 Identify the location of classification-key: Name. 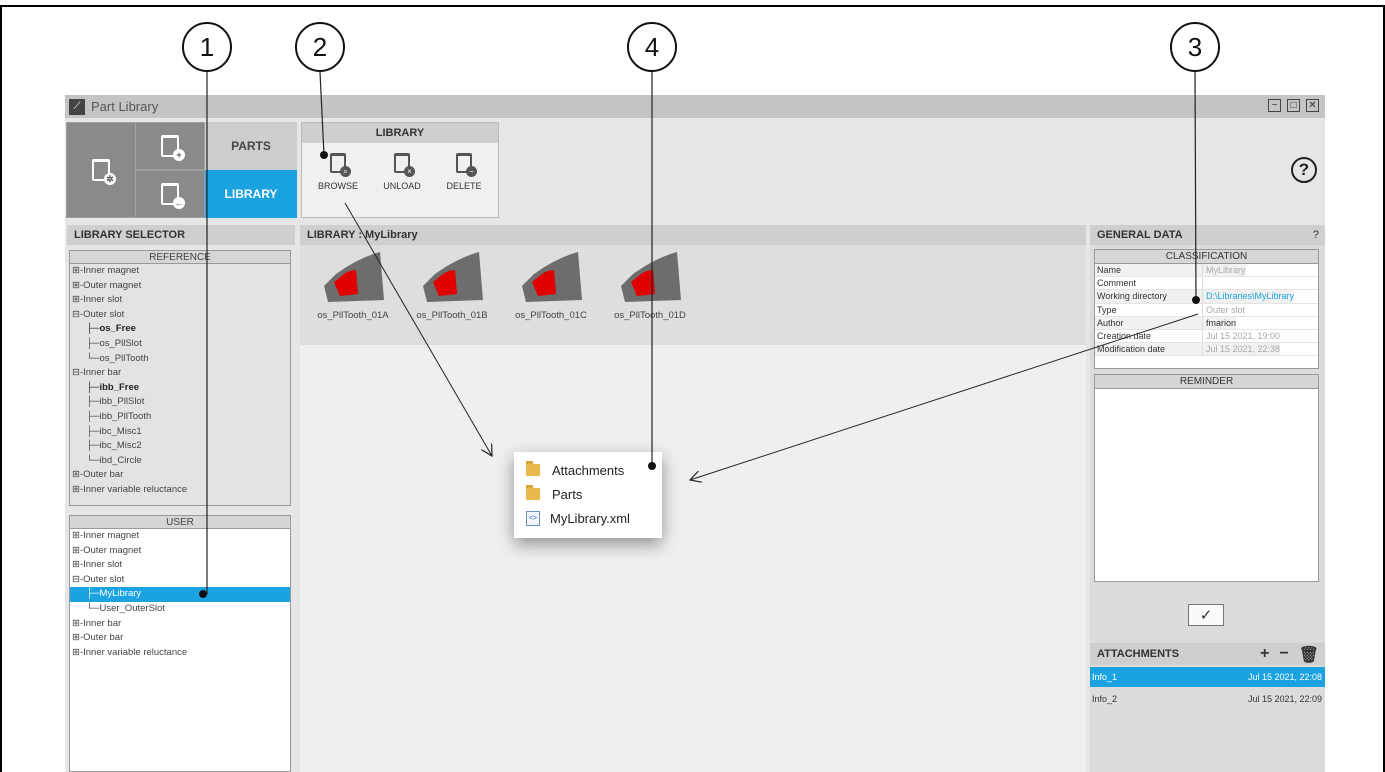
(1149, 270).